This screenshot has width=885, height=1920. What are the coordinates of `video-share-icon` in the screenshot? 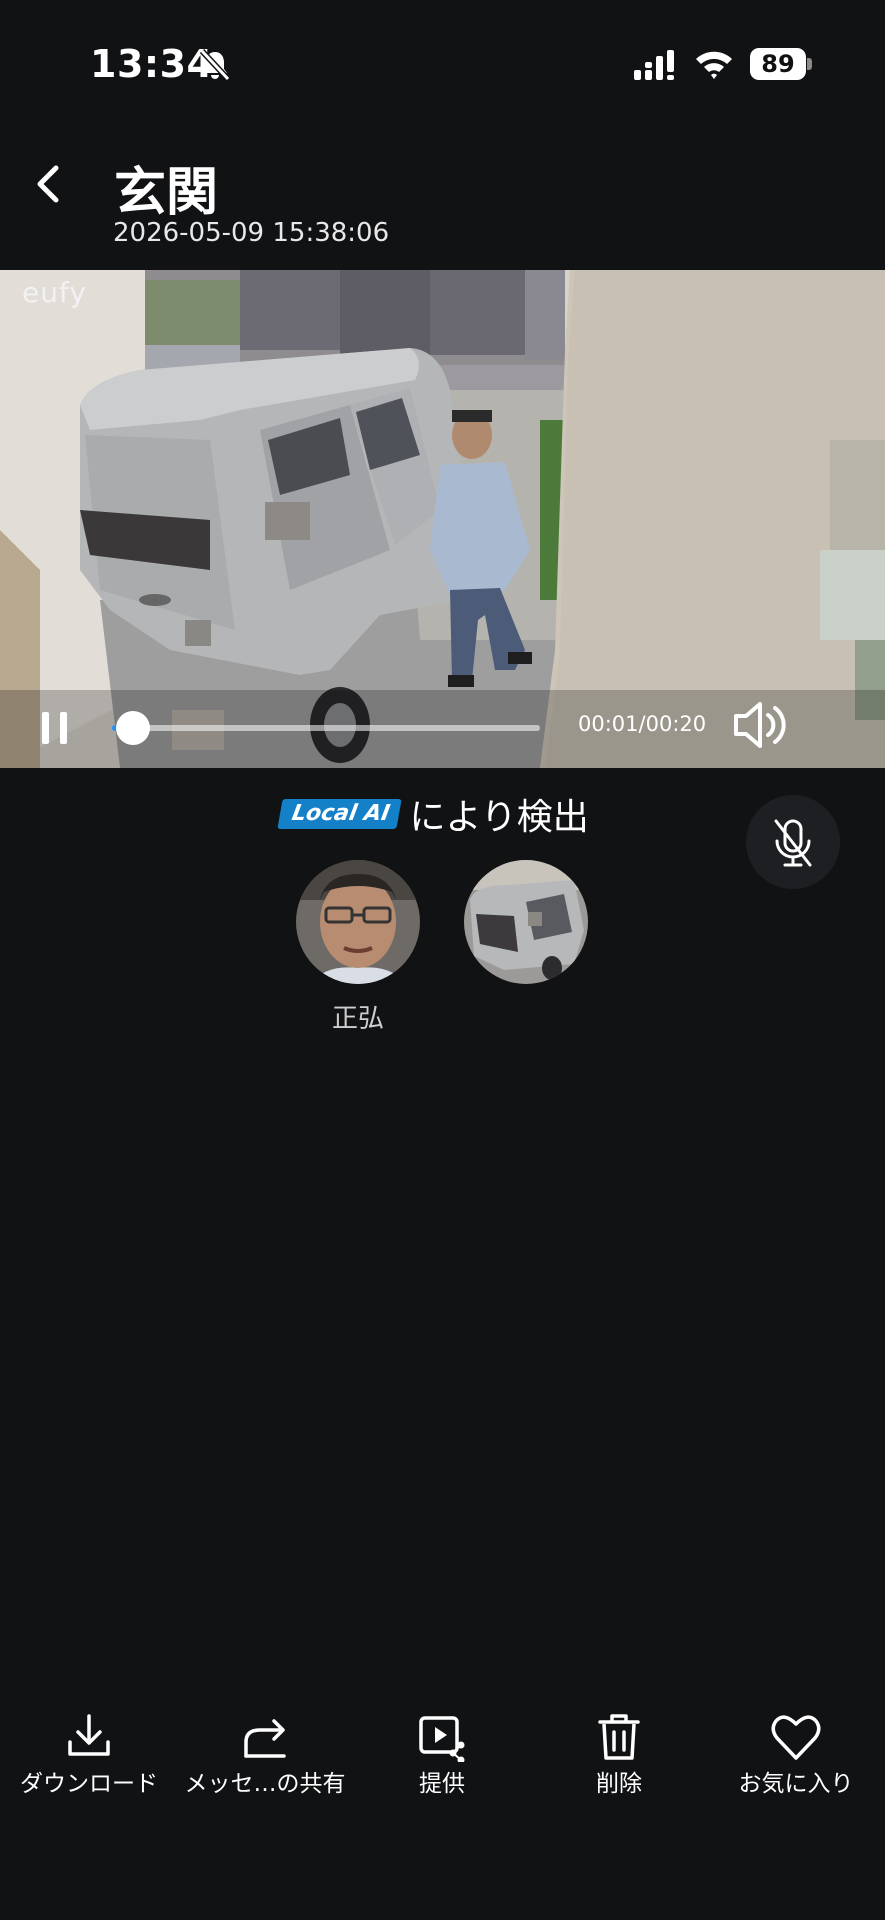 It's located at (442, 1739).